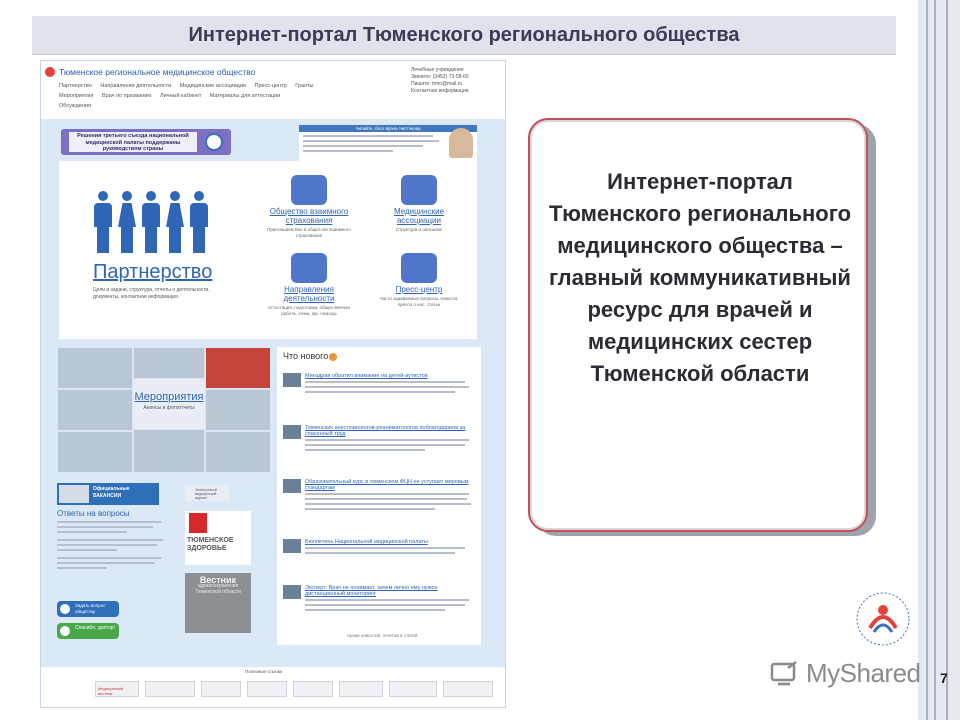  I want to click on vacancies-banner: Официальные ВАКАНСИИ, so click(108, 494).